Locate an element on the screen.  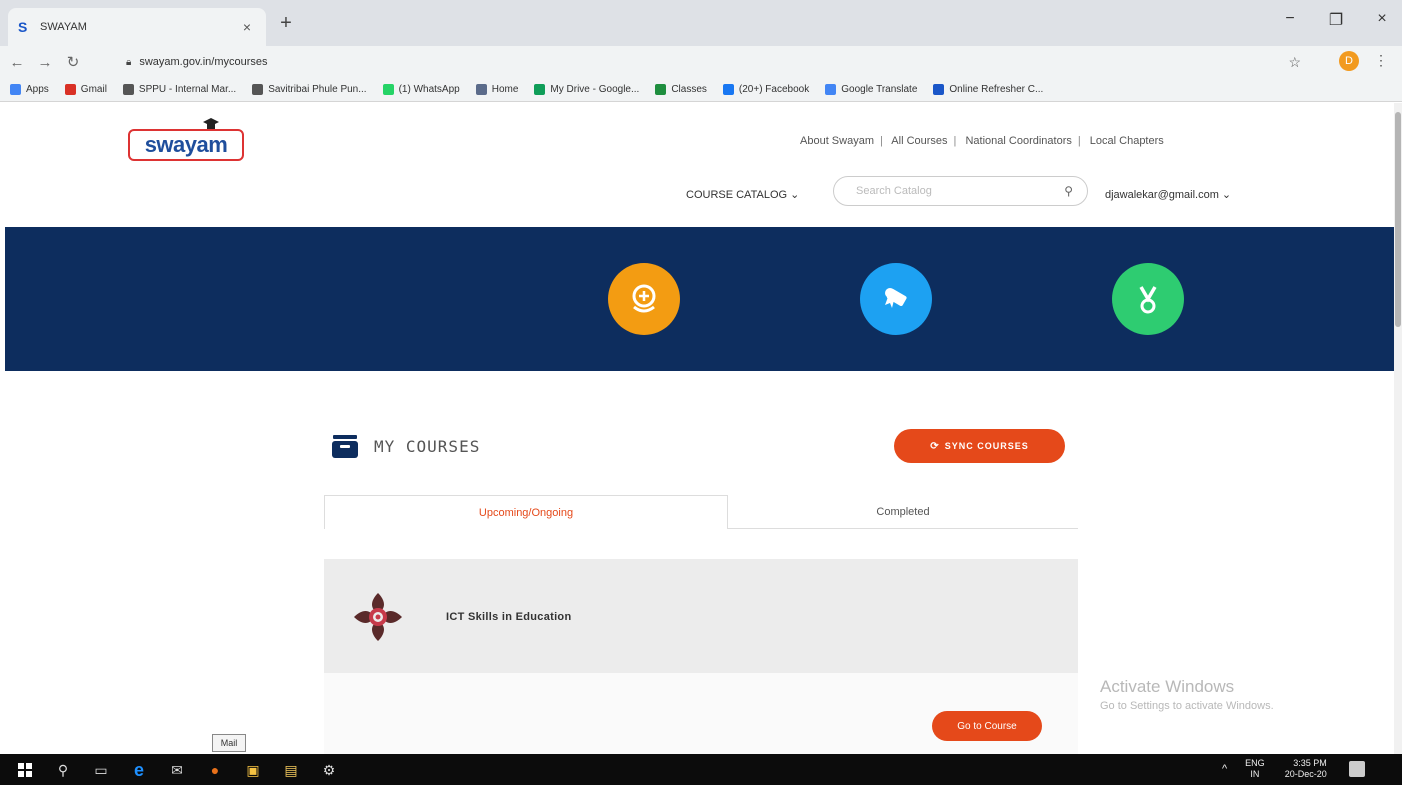
clock-time: 3:35 PM is located at coordinates (1310, 763).